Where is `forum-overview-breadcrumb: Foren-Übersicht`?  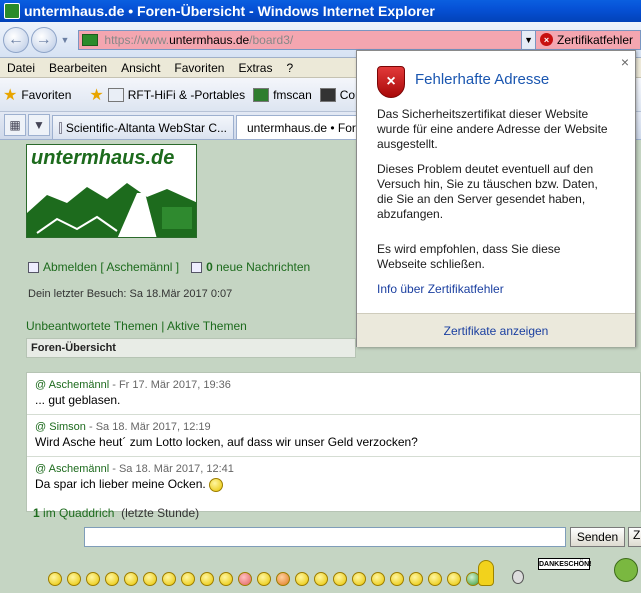 forum-overview-breadcrumb: Foren-Übersicht is located at coordinates (191, 348).